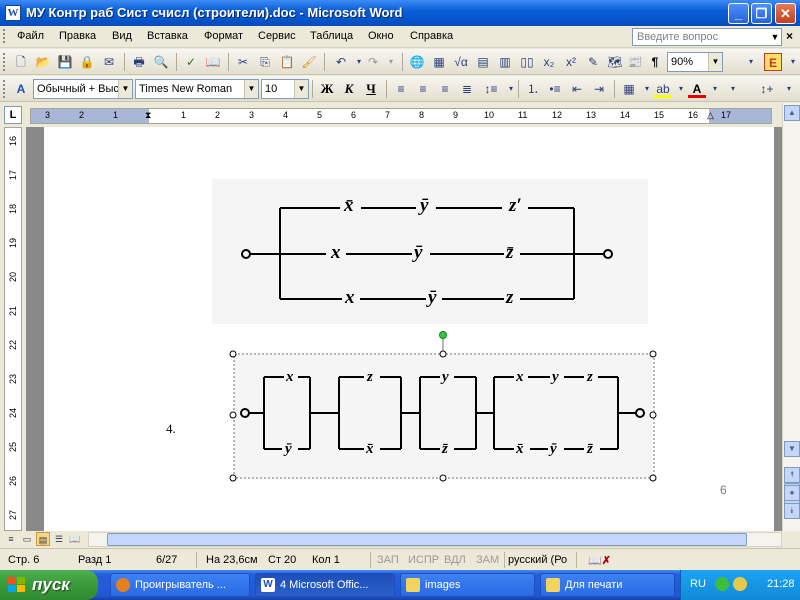  Describe the element at coordinates (431, 36) in the screenshot. I see `menu-help: Справка` at that location.